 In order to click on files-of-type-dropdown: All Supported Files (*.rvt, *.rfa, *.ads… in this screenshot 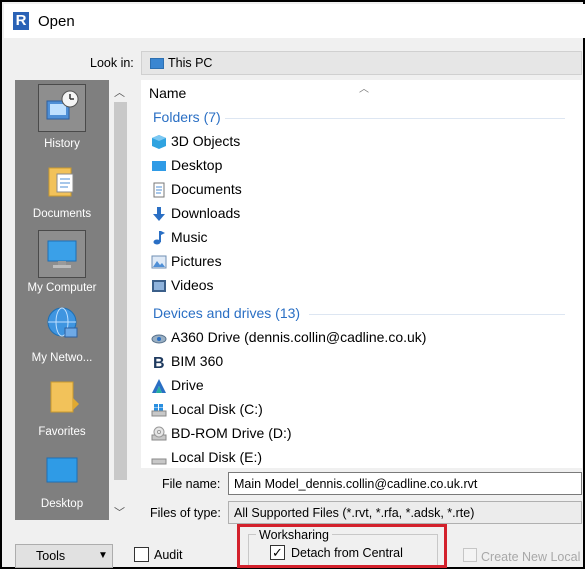, I will do `click(405, 512)`.